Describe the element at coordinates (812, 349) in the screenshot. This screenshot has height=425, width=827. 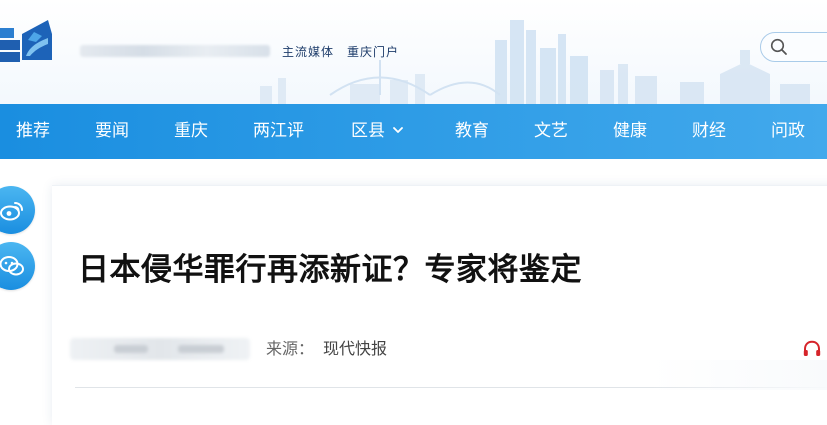
I see `audio-icon` at that location.